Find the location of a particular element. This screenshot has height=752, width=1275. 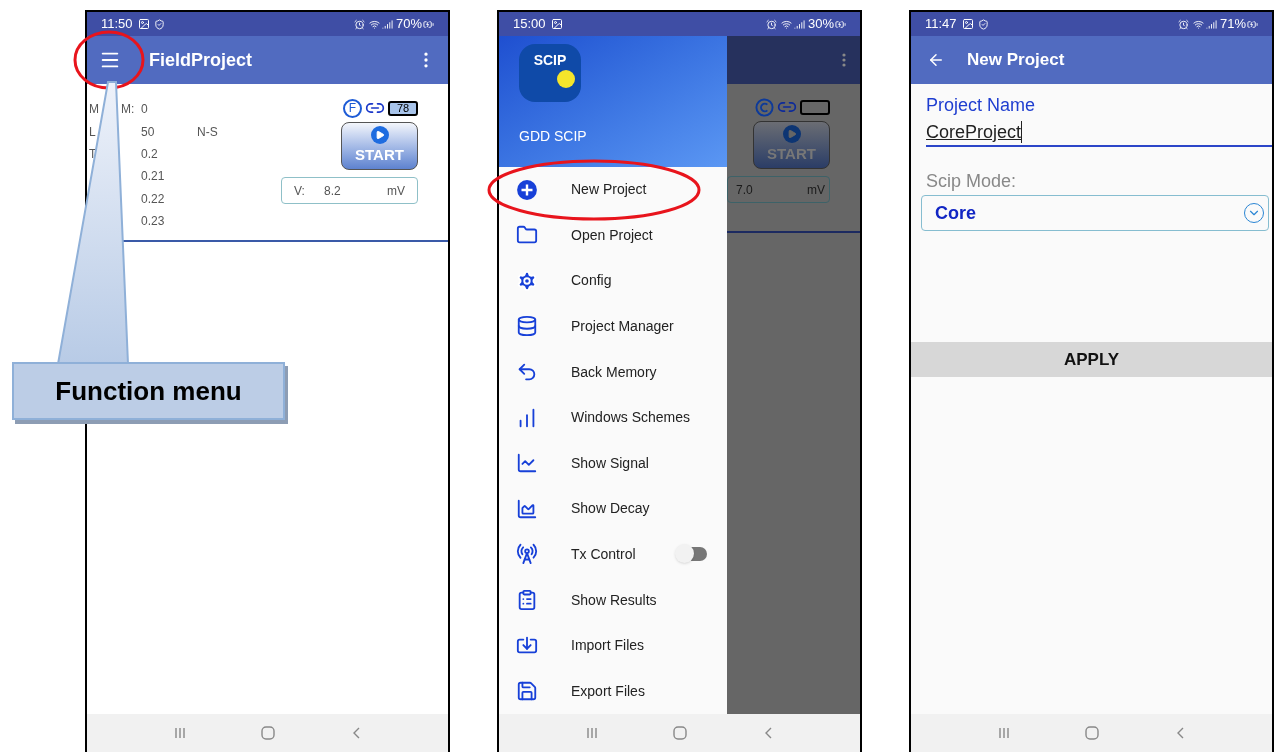

plus-circle-icon is located at coordinates (527, 189).